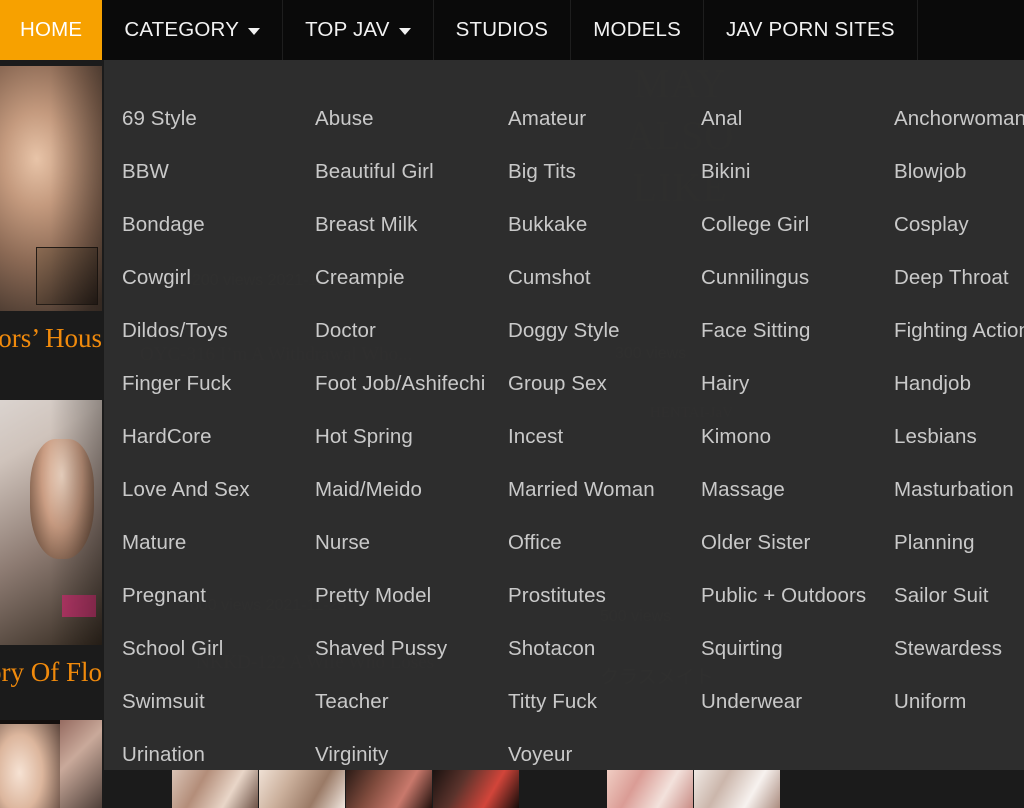  I want to click on category-link: Blowjob, so click(959, 171).